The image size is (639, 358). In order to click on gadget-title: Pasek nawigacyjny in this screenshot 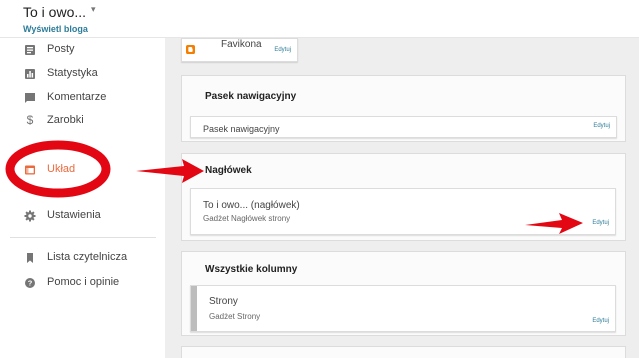, I will do `click(241, 129)`.